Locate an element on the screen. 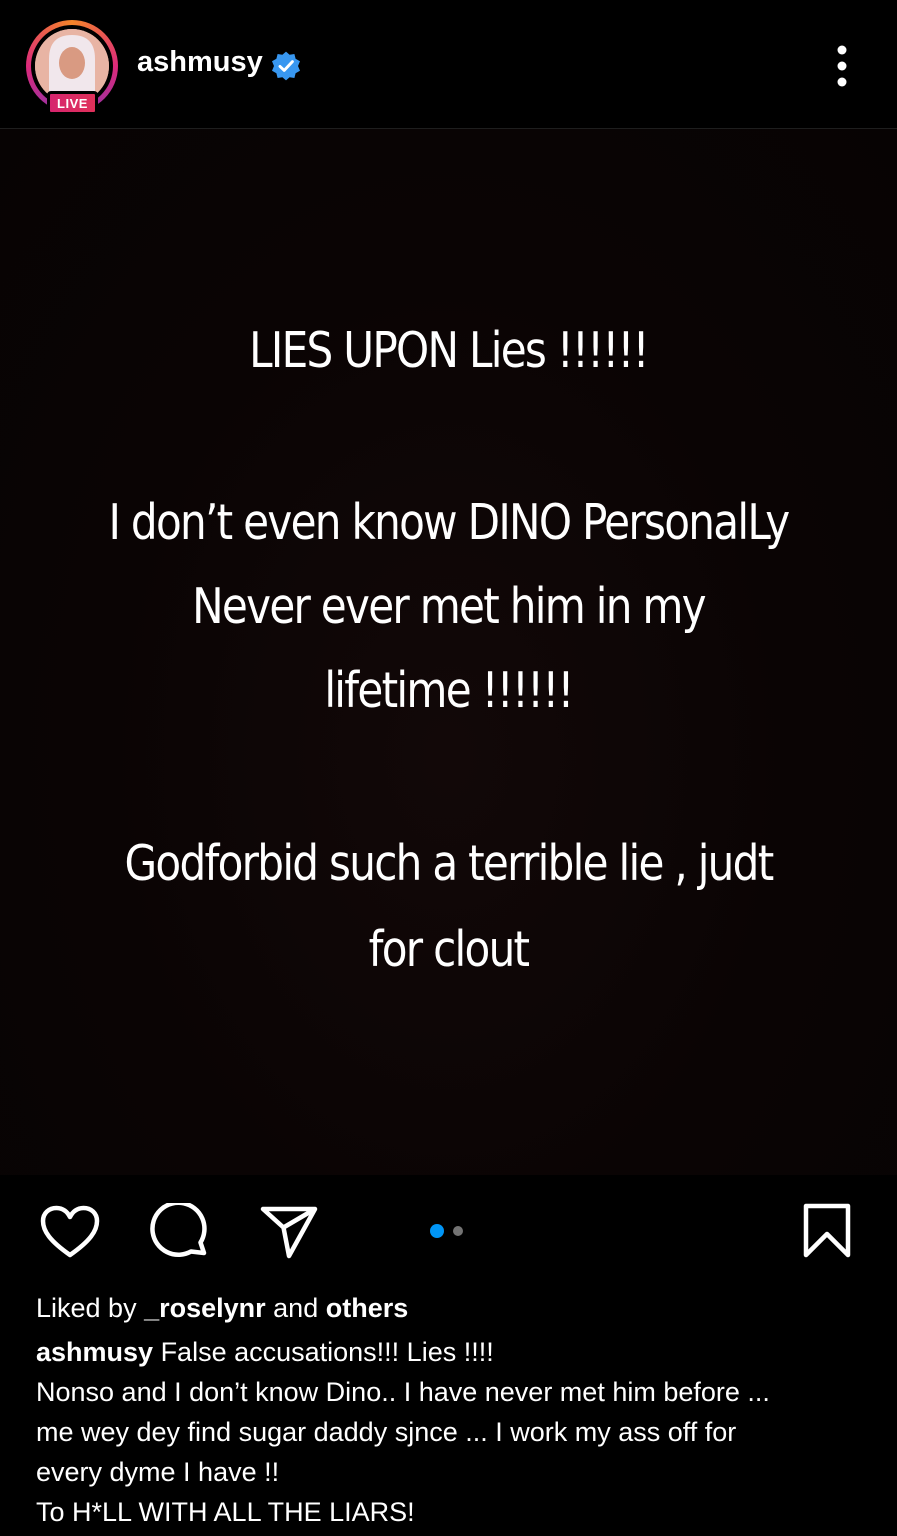  post-text-line: I don’t even know DINO PersonalLy is located at coordinates (449, 522).